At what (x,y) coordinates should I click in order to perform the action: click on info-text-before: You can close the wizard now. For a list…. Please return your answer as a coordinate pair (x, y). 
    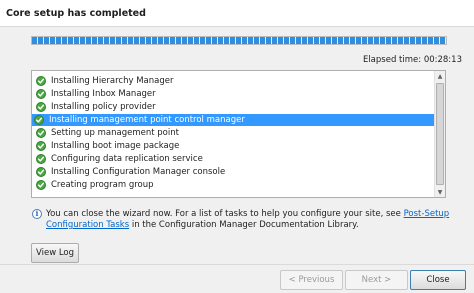
    Looking at the image, I should click on (225, 214).